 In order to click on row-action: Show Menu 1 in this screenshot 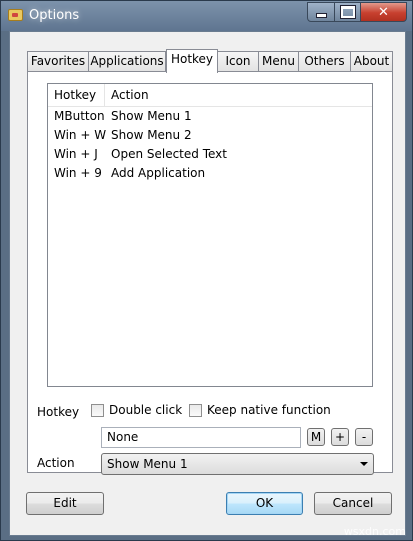, I will do `click(151, 116)`.